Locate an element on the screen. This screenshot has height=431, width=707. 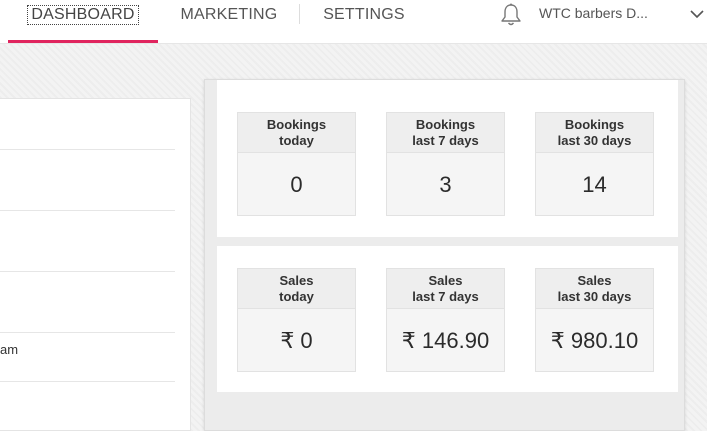
bookings-30-days-card: Bookings last 30 days 14 is located at coordinates (594, 164).